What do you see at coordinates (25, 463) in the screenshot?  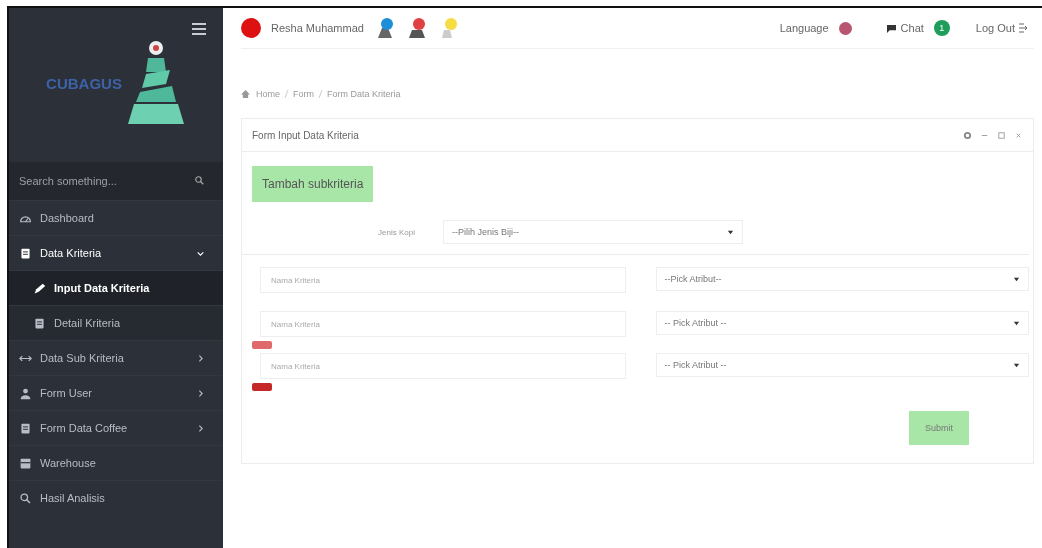 I see `box-icon` at bounding box center [25, 463].